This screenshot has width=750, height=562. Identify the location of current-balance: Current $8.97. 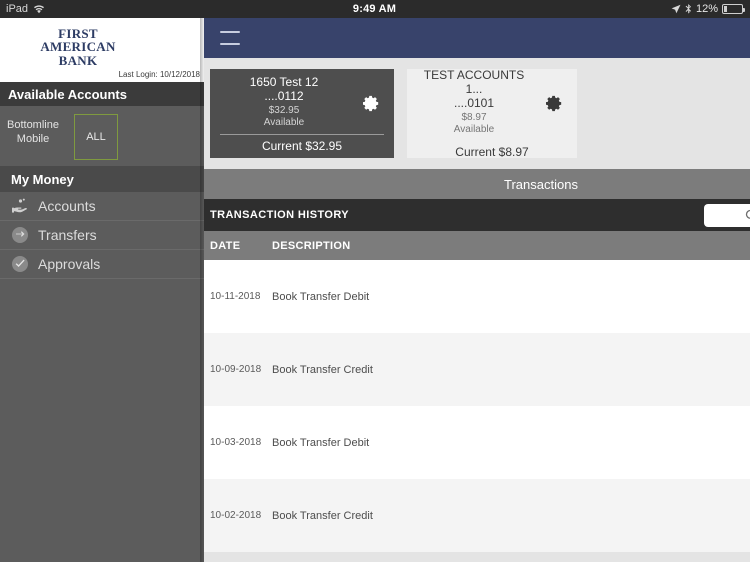
(492, 152).